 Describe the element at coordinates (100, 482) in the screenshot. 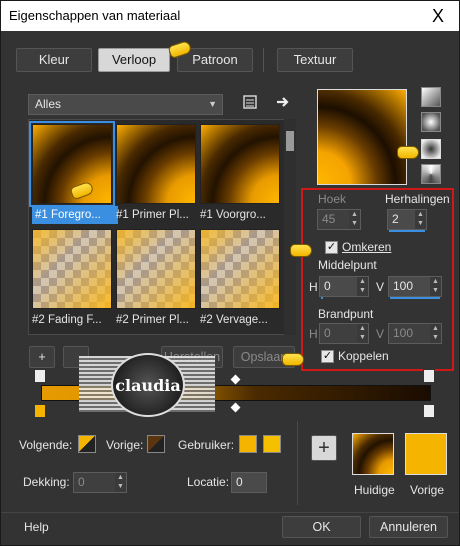

I see `opacity-field: 0 ▲ ▼` at that location.